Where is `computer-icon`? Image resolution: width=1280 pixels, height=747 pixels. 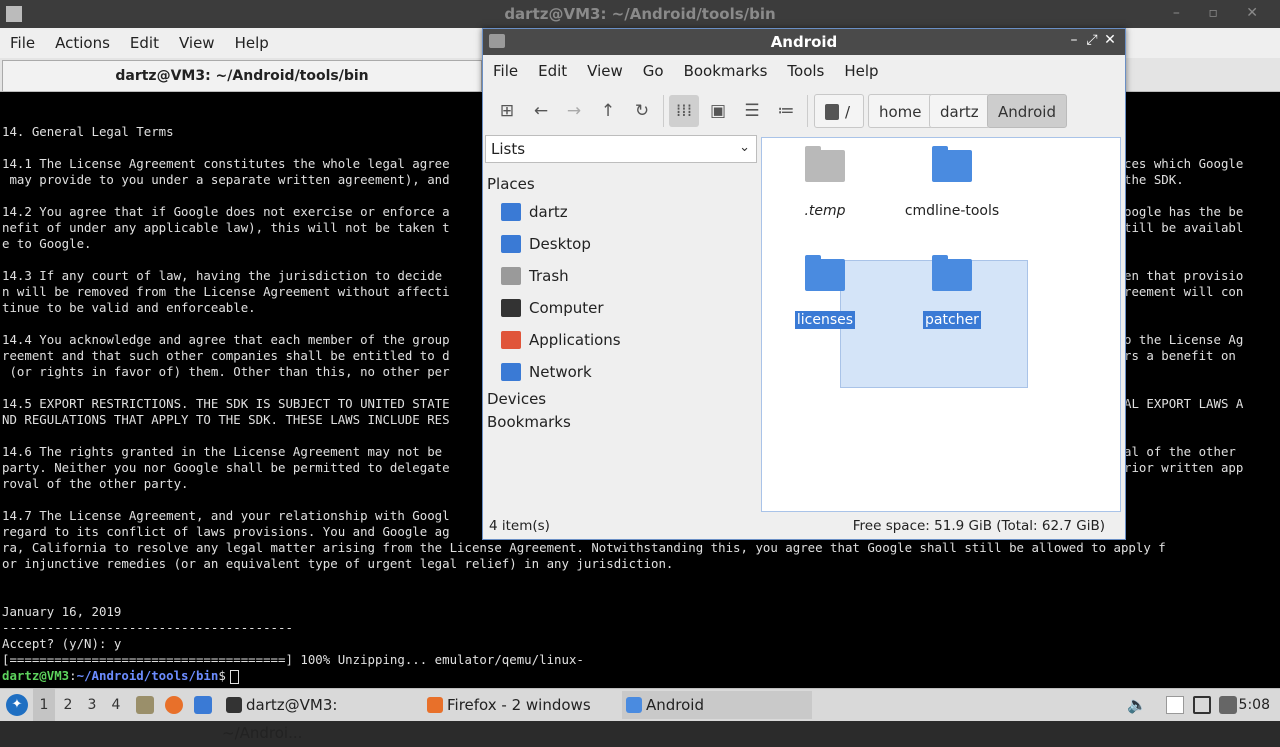
computer-icon is located at coordinates (511, 308).